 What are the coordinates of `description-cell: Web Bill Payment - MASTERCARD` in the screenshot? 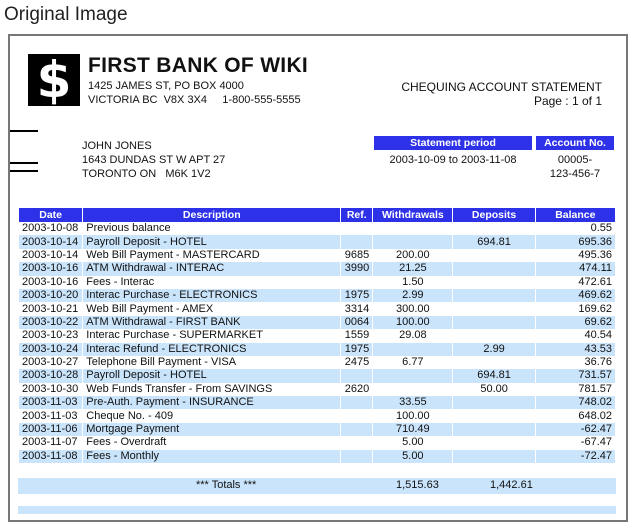 It's located at (173, 254).